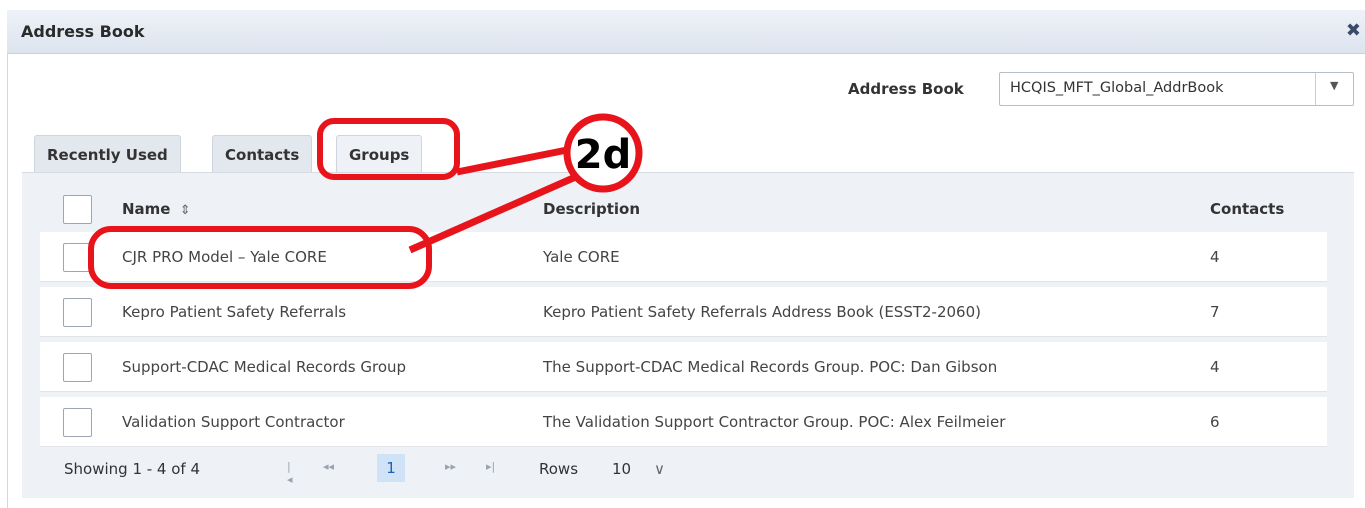 This screenshot has width=1365, height=508. I want to click on group-contacts-count: 7, so click(1215, 312).